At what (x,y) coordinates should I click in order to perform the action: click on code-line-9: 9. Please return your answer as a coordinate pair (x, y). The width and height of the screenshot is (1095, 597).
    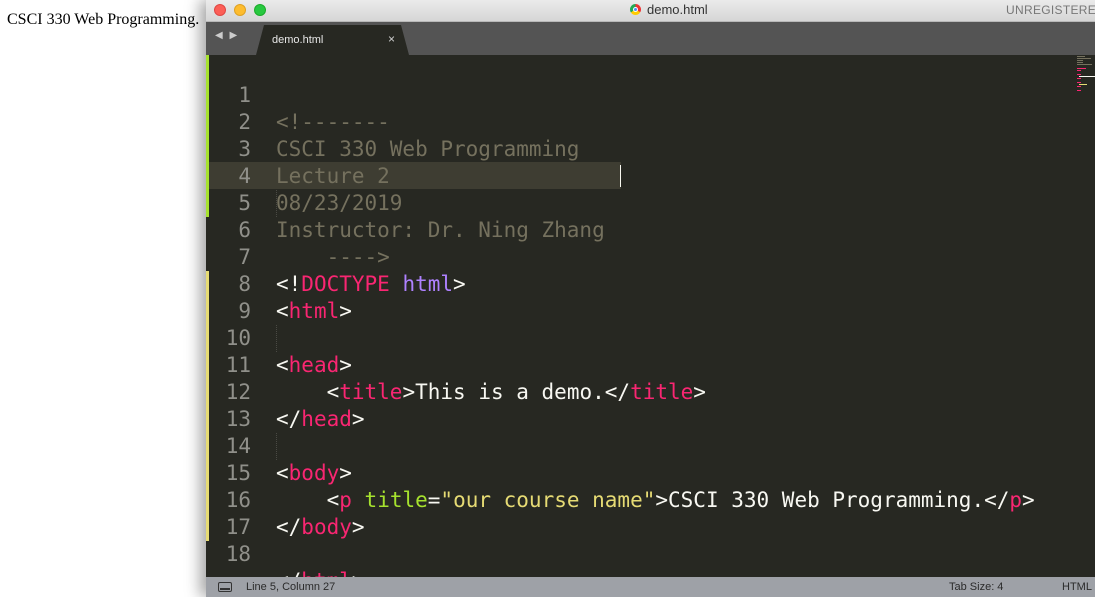
    Looking at the image, I should click on (650, 297).